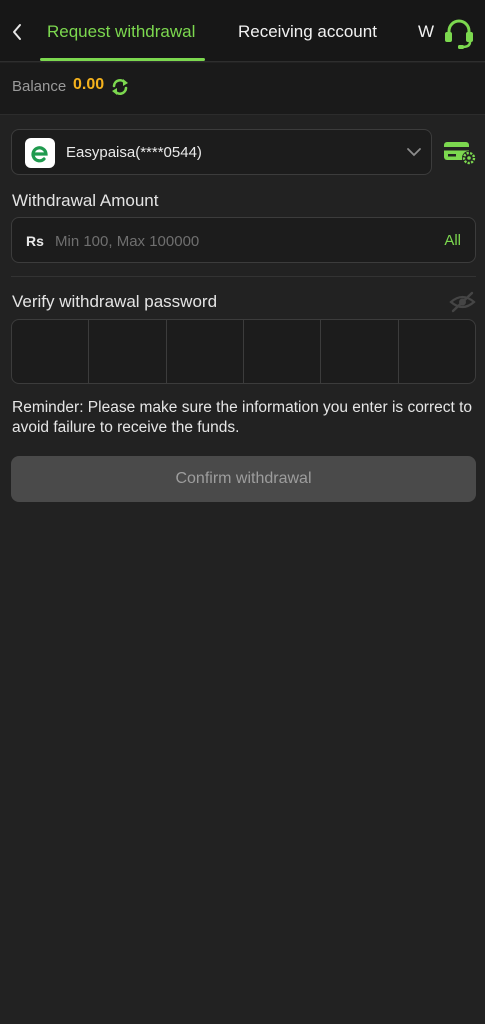 The image size is (485, 1024). What do you see at coordinates (452, 240) in the screenshot?
I see `all-amount-button: All` at bounding box center [452, 240].